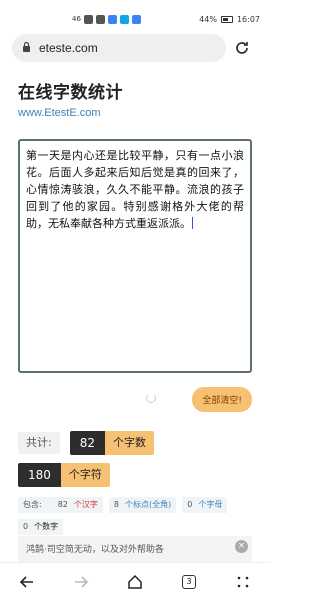 The image size is (320, 600). I want to click on hanzi-label: 个汉字, so click(85, 504).